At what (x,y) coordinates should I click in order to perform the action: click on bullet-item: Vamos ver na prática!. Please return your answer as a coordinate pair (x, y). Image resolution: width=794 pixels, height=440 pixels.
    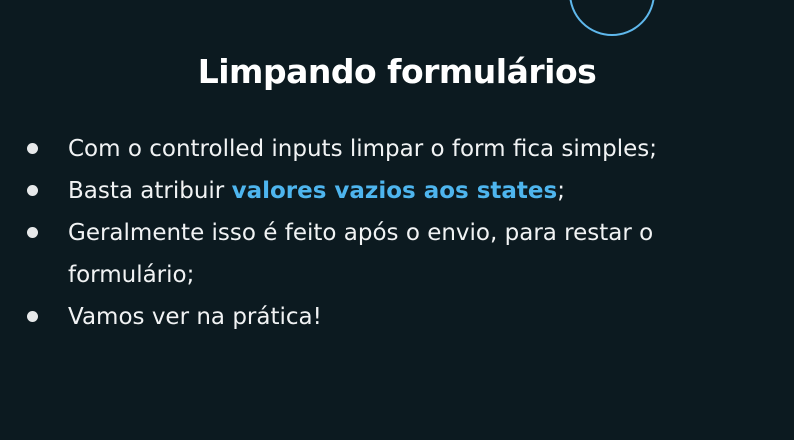
    Looking at the image, I should click on (374, 317).